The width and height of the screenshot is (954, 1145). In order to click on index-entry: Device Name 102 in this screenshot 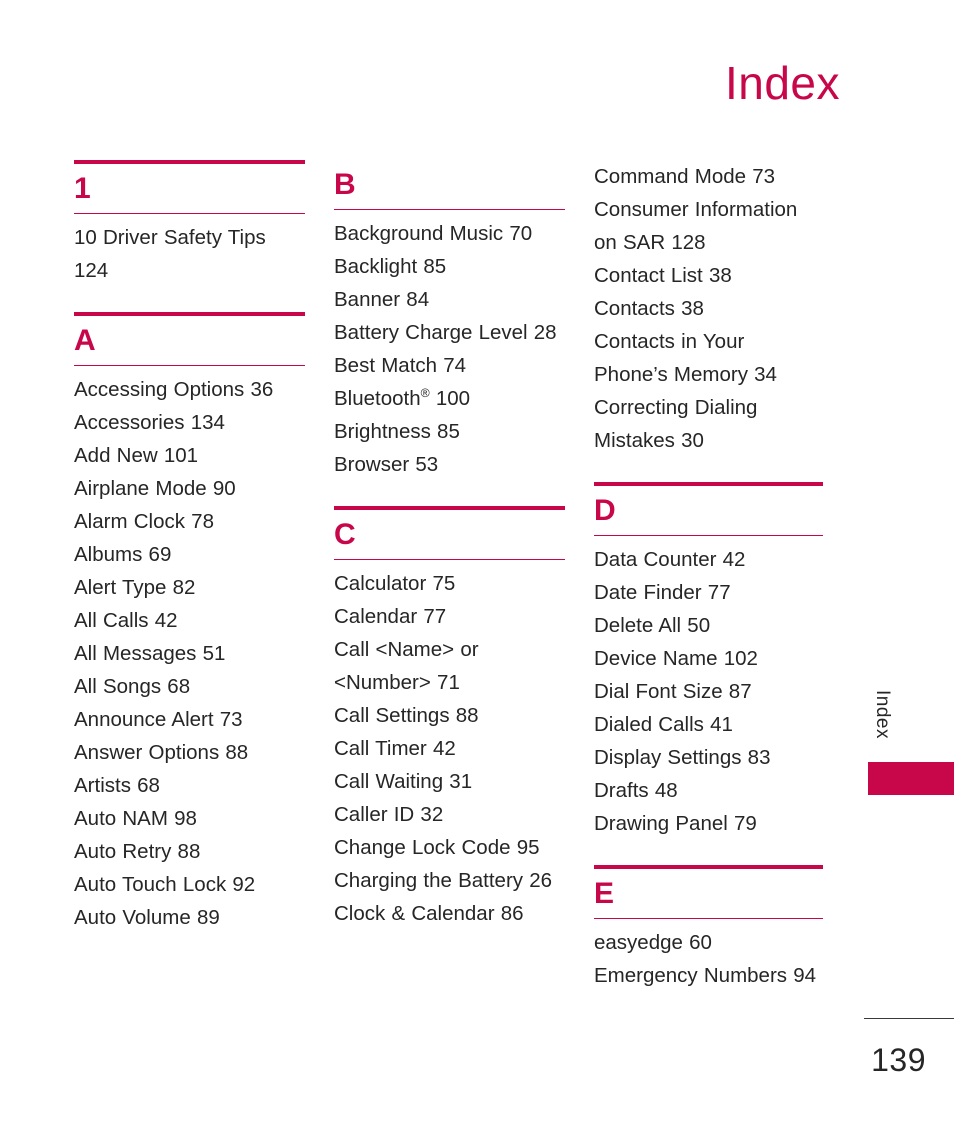, I will do `click(708, 658)`.